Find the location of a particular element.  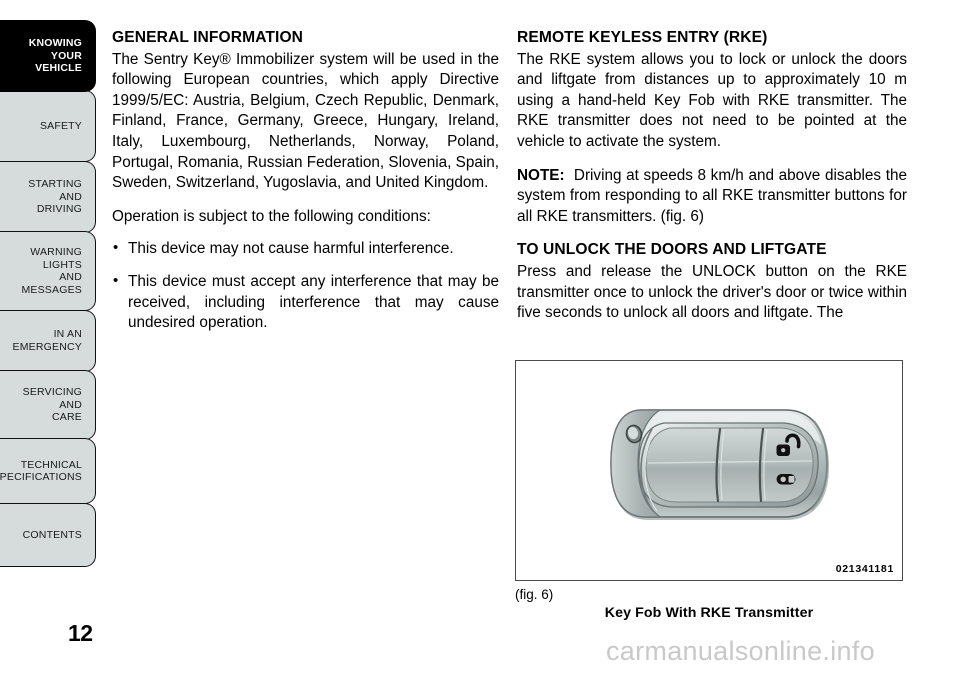

sidebar-item-label: MESSAGES is located at coordinates (51, 289).